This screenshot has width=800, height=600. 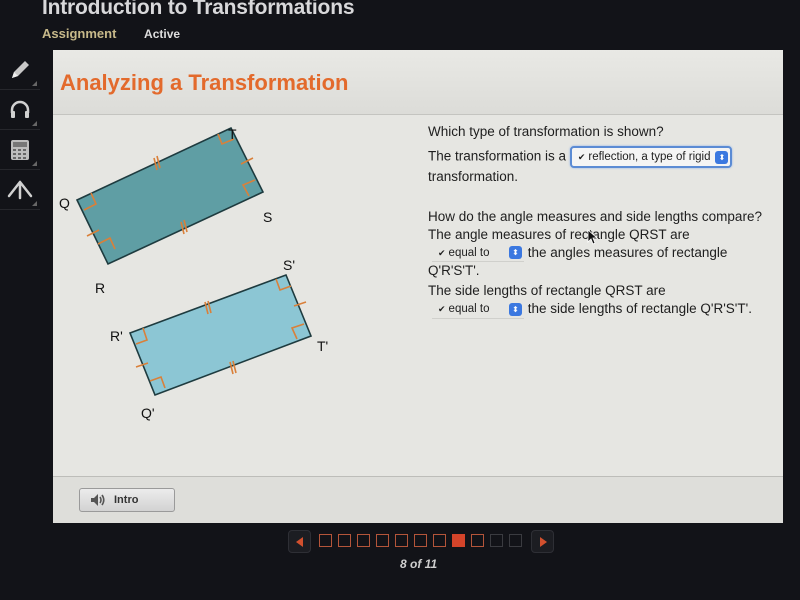 What do you see at coordinates (418, 499) in the screenshot?
I see `card-footer: Intro` at bounding box center [418, 499].